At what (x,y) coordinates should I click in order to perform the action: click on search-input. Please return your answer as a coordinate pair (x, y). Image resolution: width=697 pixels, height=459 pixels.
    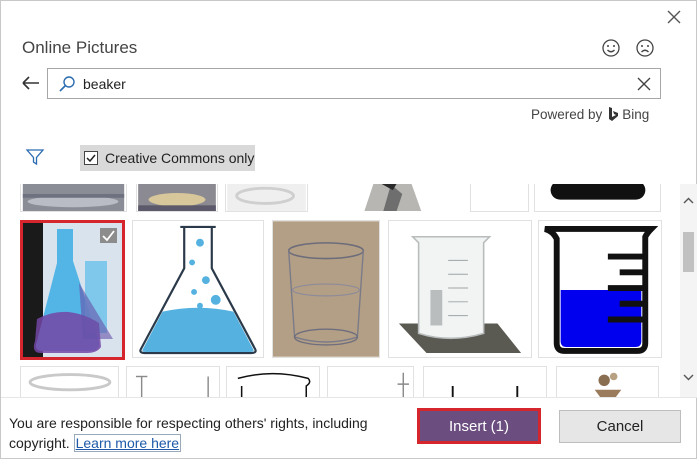
    Looking at the image, I should click on (353, 84).